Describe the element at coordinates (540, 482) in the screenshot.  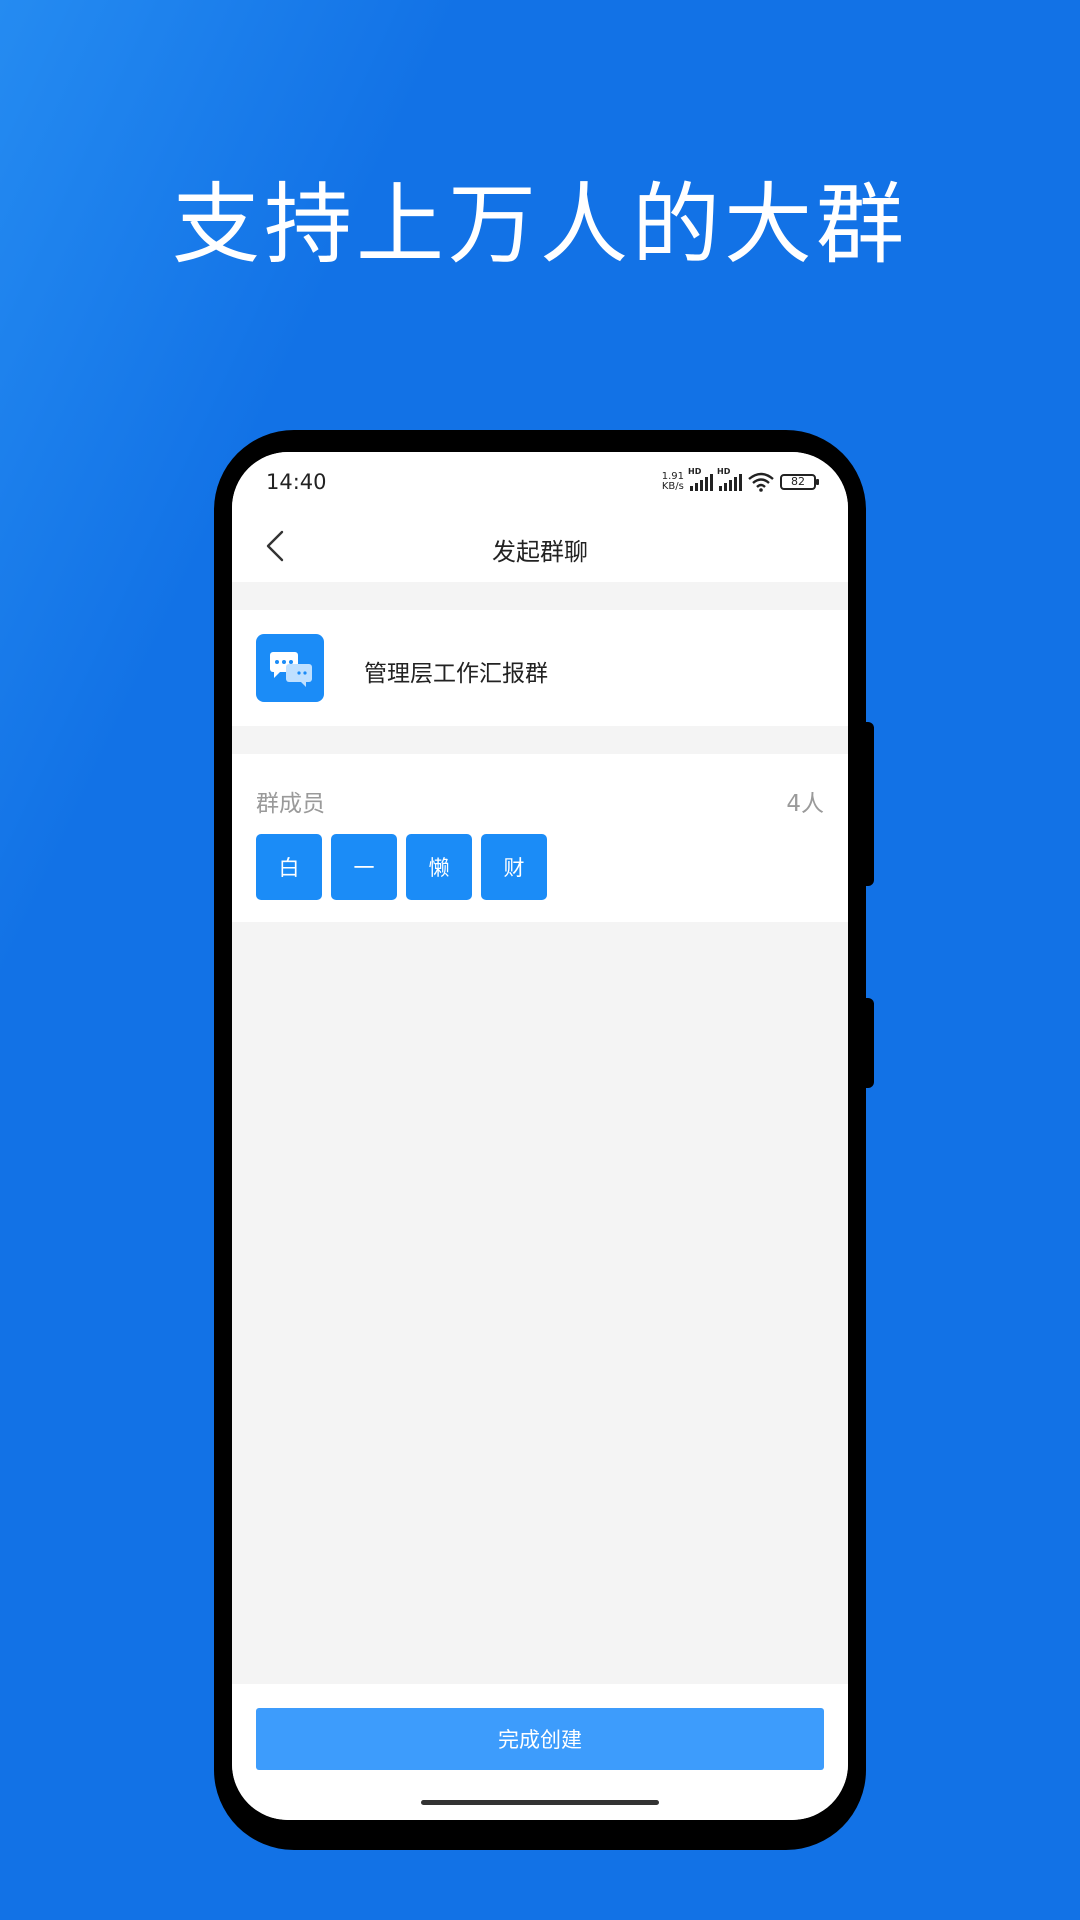
I see `status-bar: 14:40 1.91 KB/s HD HD 82` at that location.